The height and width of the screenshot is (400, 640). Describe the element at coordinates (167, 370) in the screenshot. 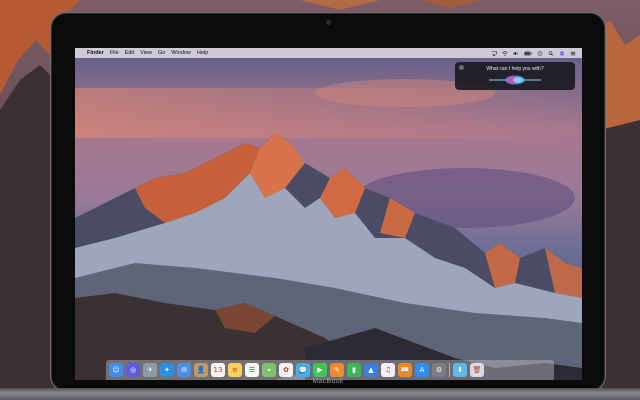

I see `safari-icon: ✦` at that location.